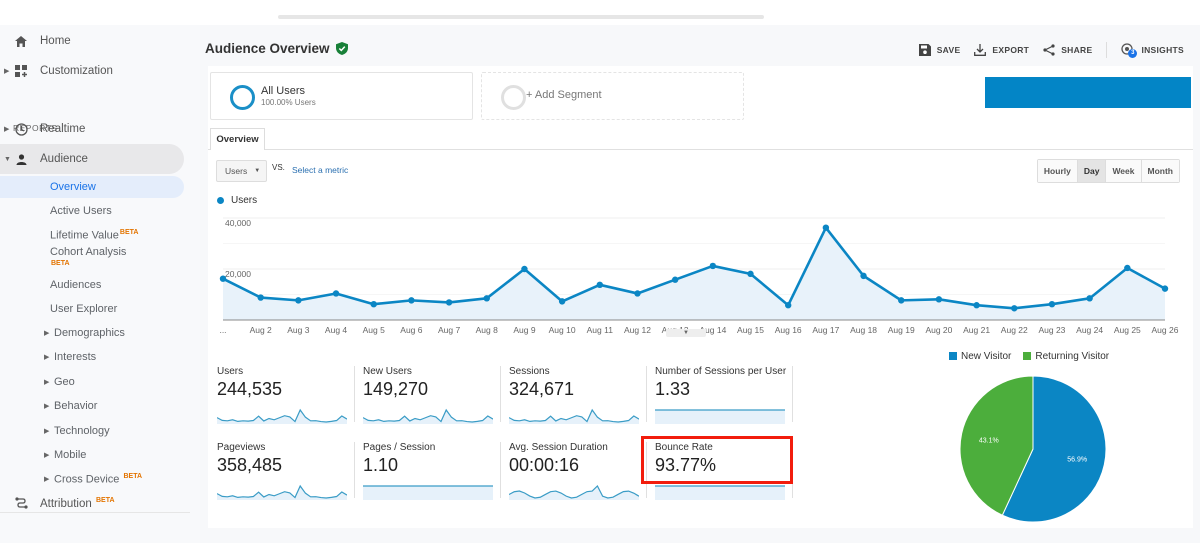  Describe the element at coordinates (287, 475) in the screenshot. I see `metric-card: Pageviews 358,485` at that location.